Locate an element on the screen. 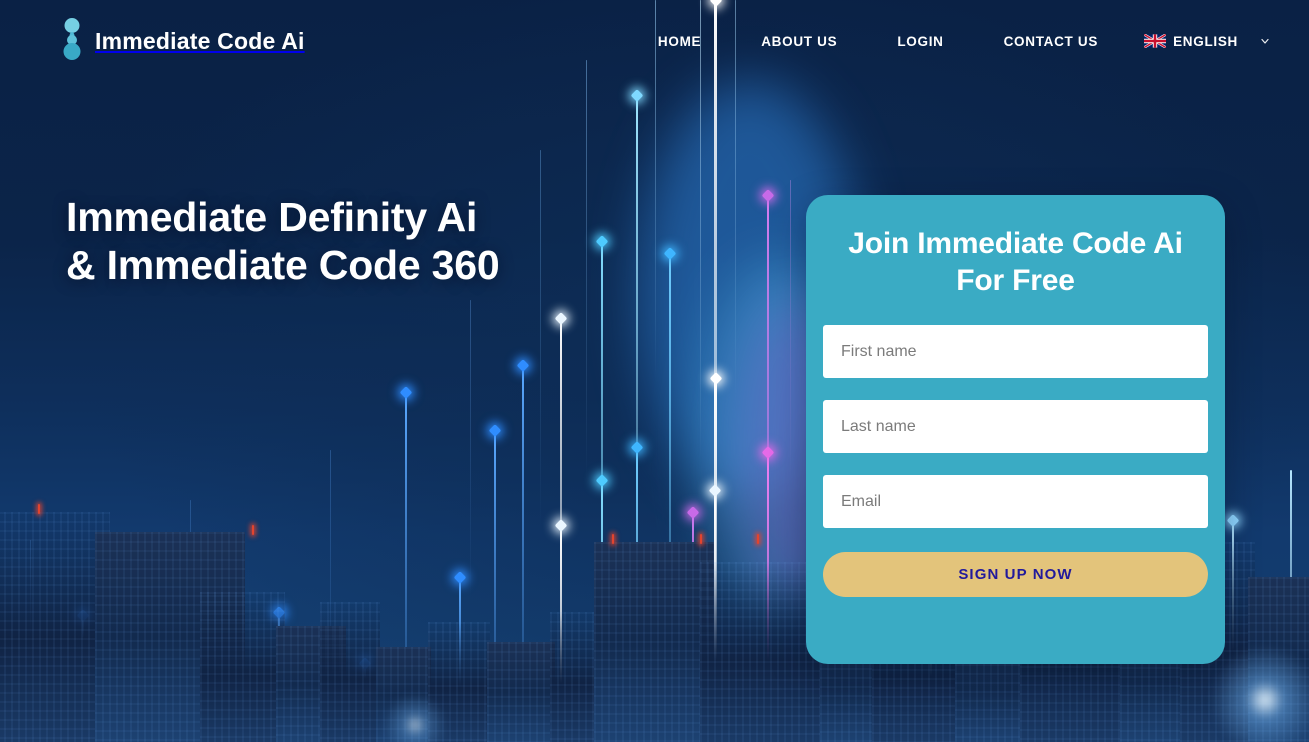 Image resolution: width=1309 pixels, height=742 pixels. signup-form: SIGN UP NOW is located at coordinates (1015, 461).